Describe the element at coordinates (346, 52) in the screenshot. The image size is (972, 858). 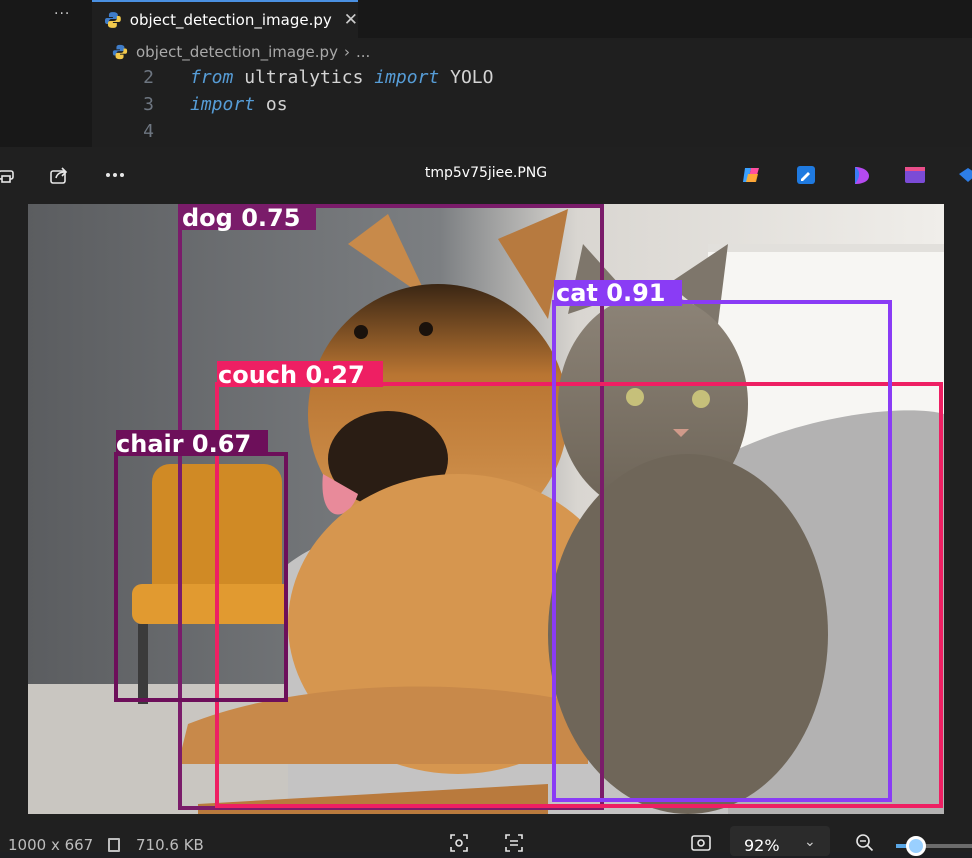
I see `chevron-right-icon: ›` at that location.